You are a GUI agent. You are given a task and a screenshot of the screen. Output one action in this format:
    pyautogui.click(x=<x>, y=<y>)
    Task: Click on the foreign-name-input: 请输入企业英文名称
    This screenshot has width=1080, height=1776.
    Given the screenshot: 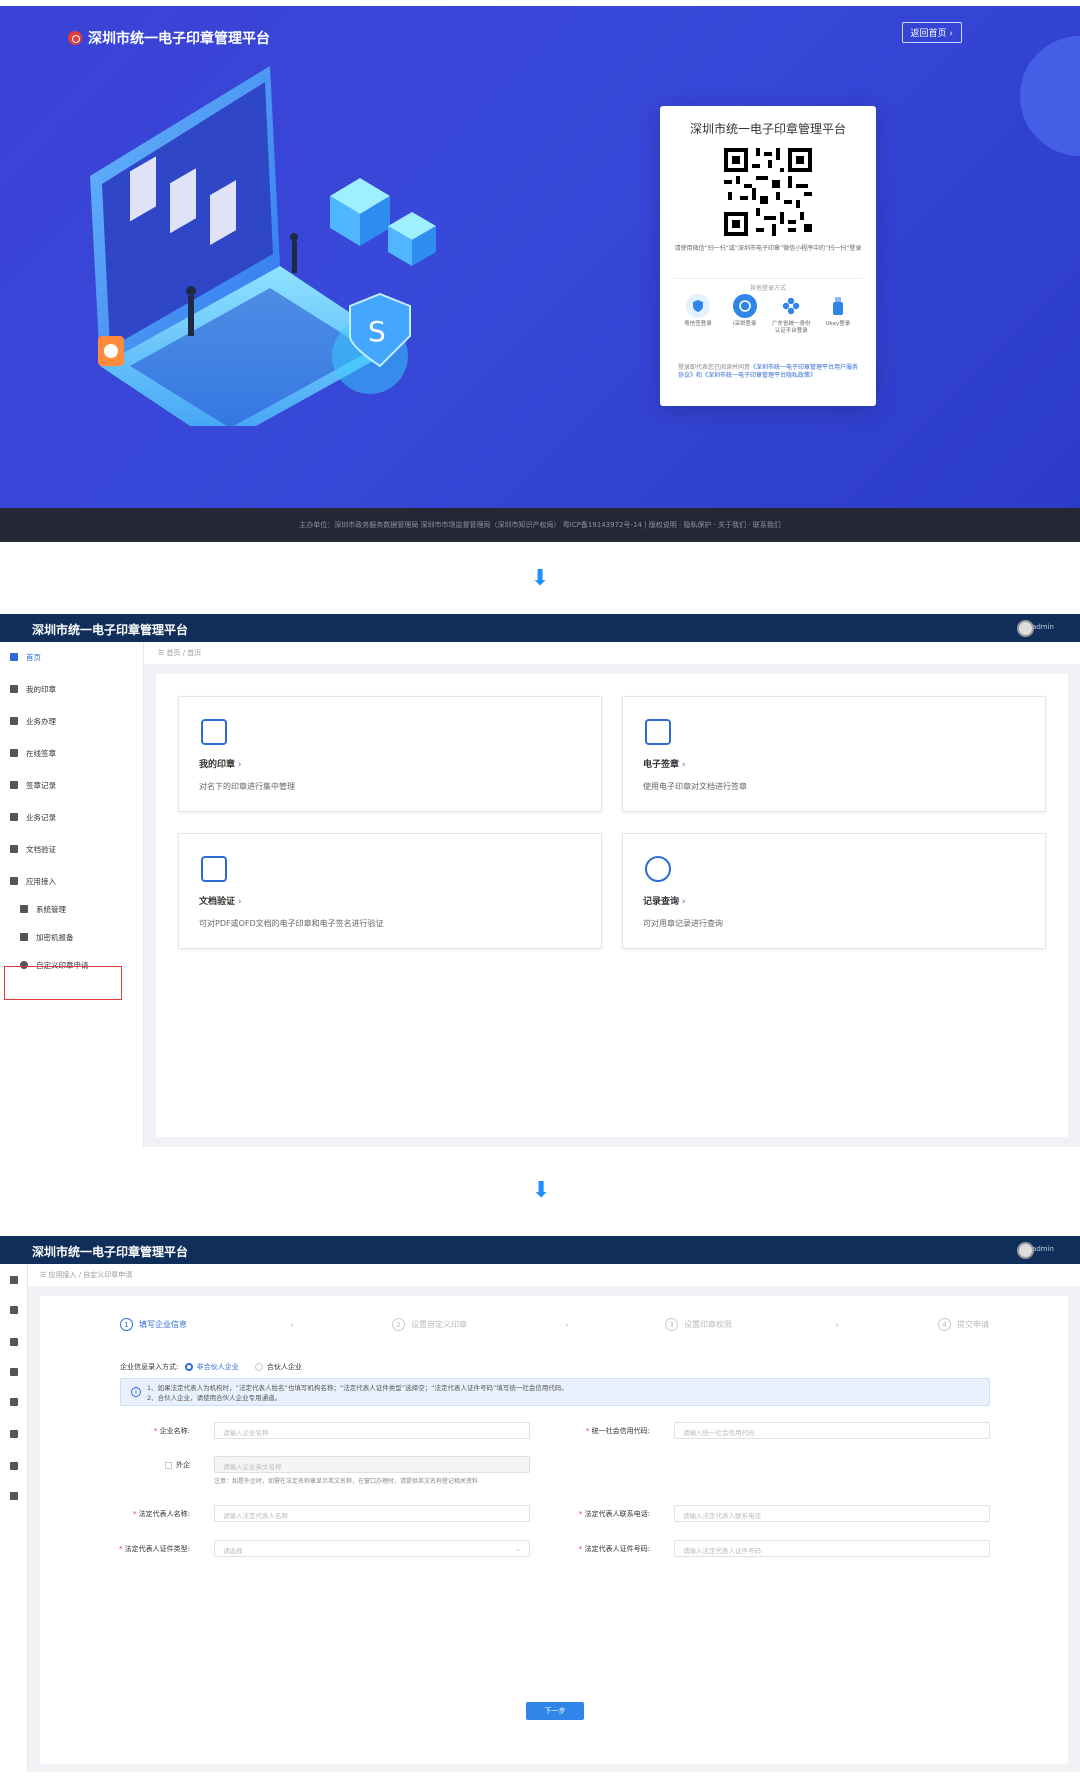 What is the action you would take?
    pyautogui.click(x=372, y=1464)
    